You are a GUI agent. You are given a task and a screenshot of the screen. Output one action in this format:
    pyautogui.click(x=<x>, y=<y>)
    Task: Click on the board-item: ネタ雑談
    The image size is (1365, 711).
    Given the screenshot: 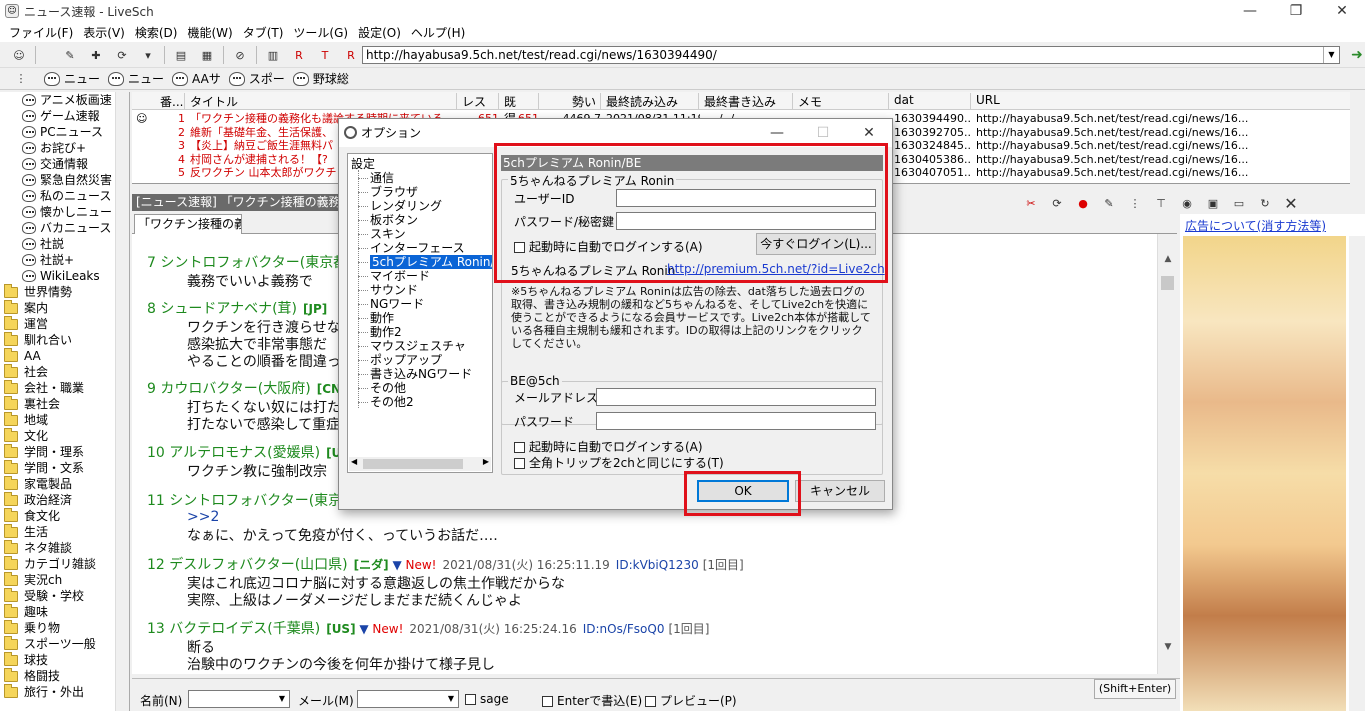 What is the action you would take?
    pyautogui.click(x=64, y=547)
    